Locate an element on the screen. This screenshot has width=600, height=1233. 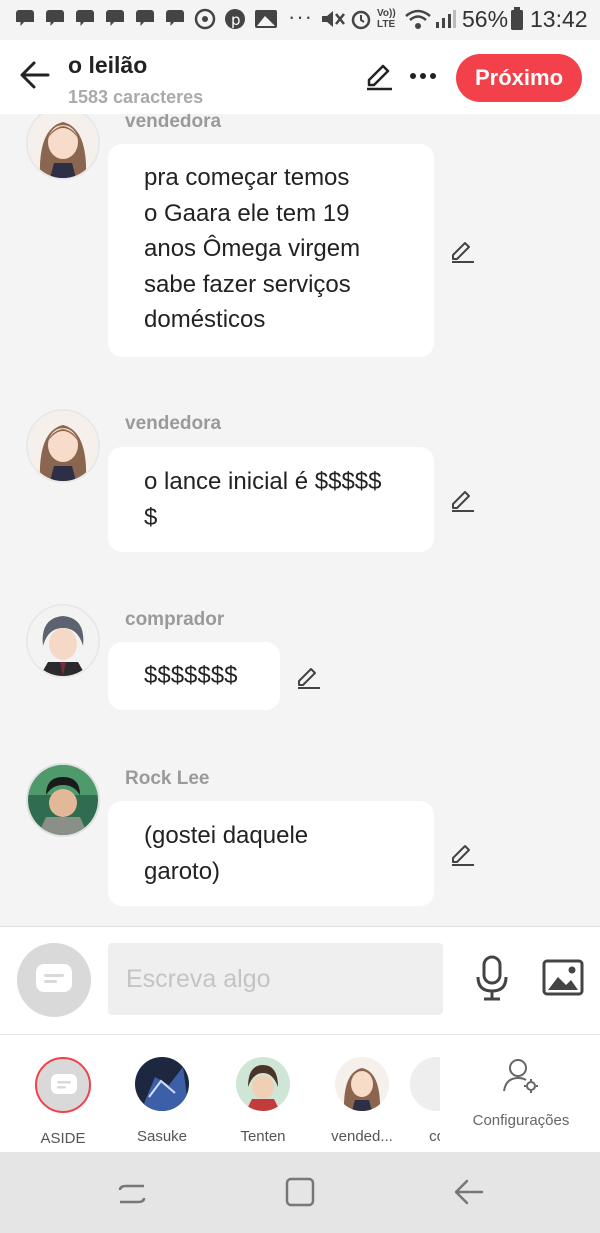
message-sender: Rock Lee is located at coordinates (167, 778).